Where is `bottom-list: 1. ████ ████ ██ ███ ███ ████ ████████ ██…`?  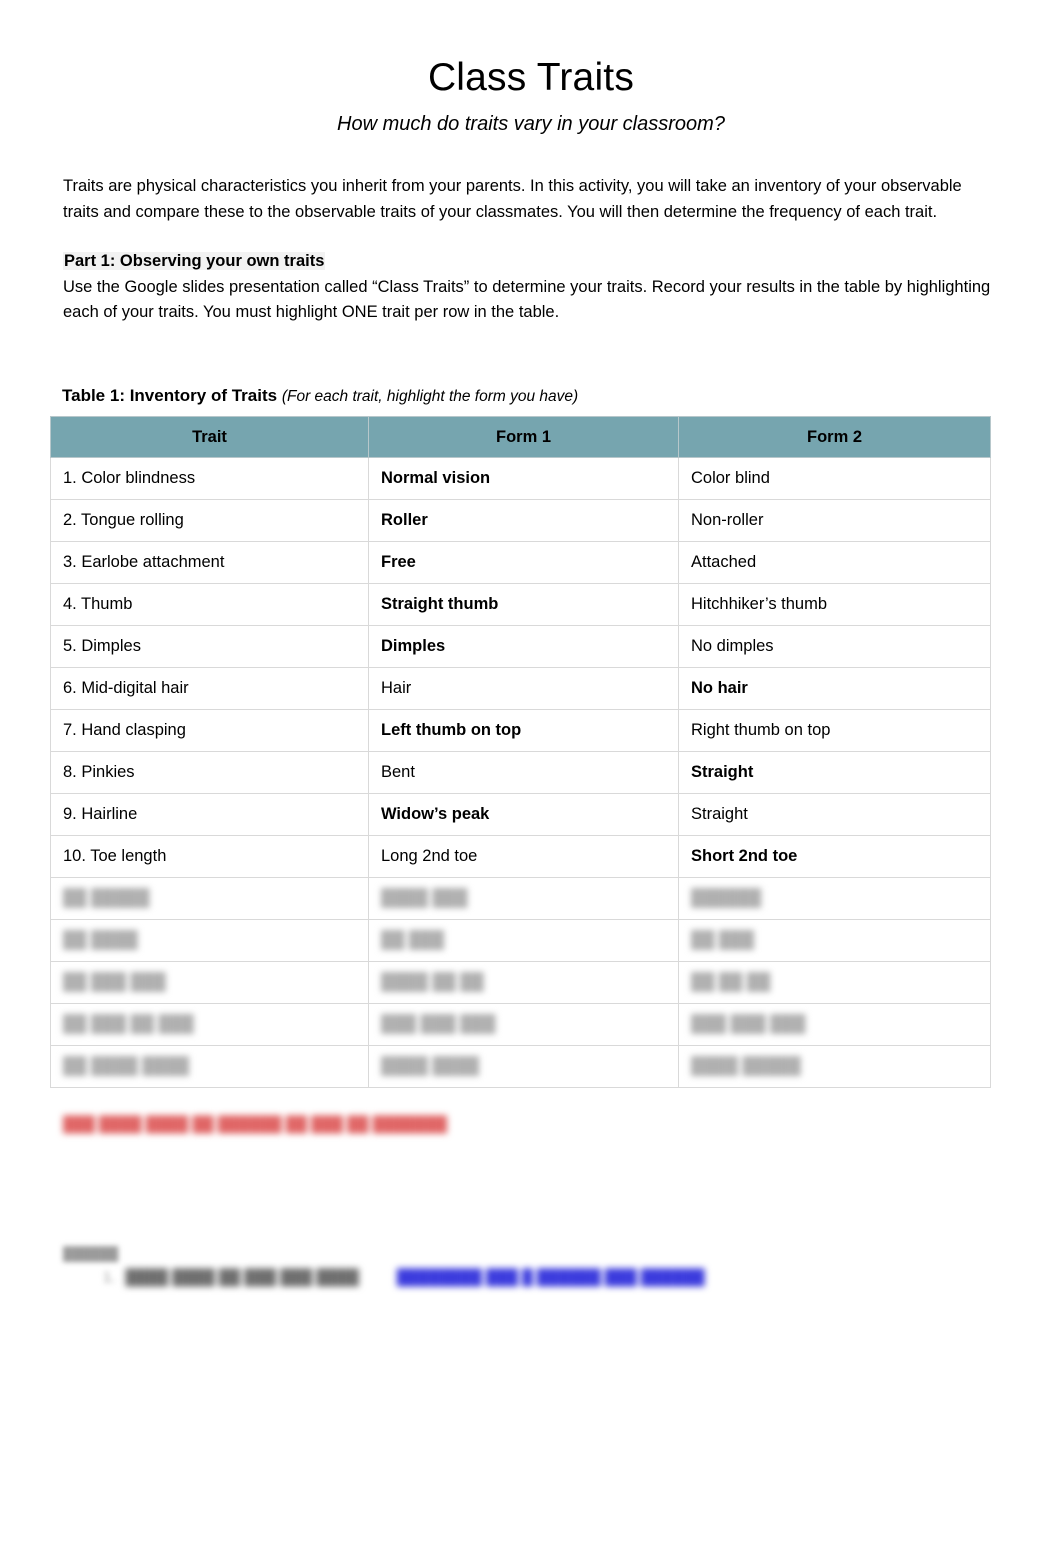 bottom-list: 1. ████ ████ ██ ███ ███ ████ ████████ ██… is located at coordinates (513, 1277).